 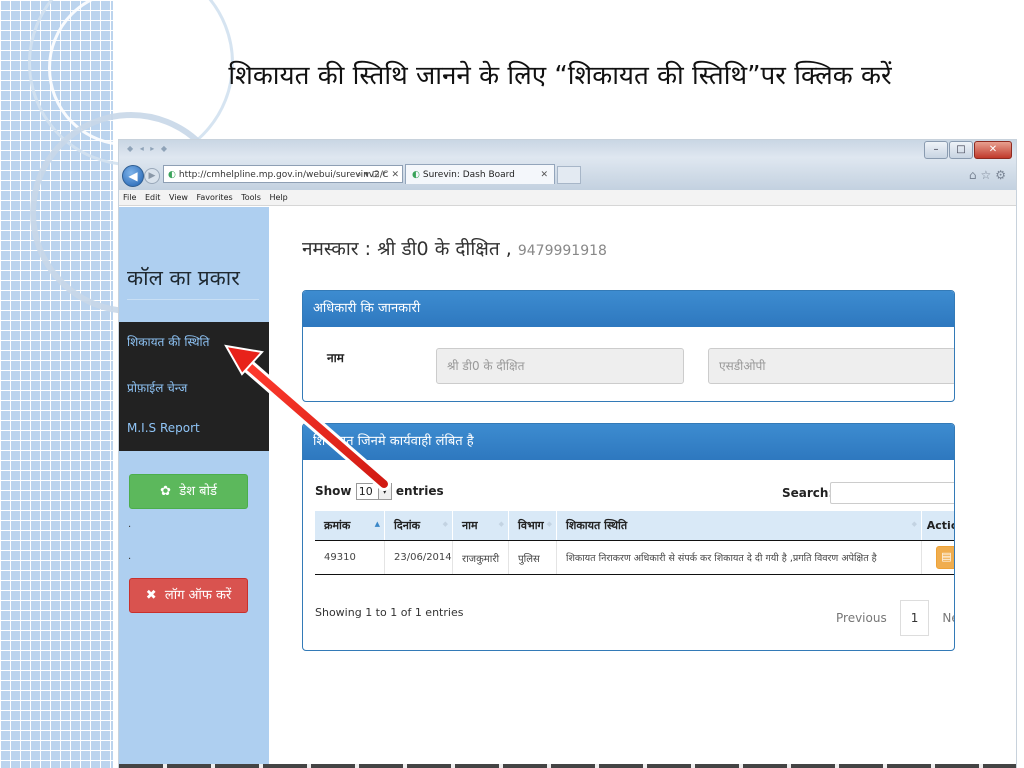 What do you see at coordinates (157, 387) in the screenshot?
I see `sidebar-item-profile-change: प्रोफ़ाईल चेन्ज` at bounding box center [157, 387].